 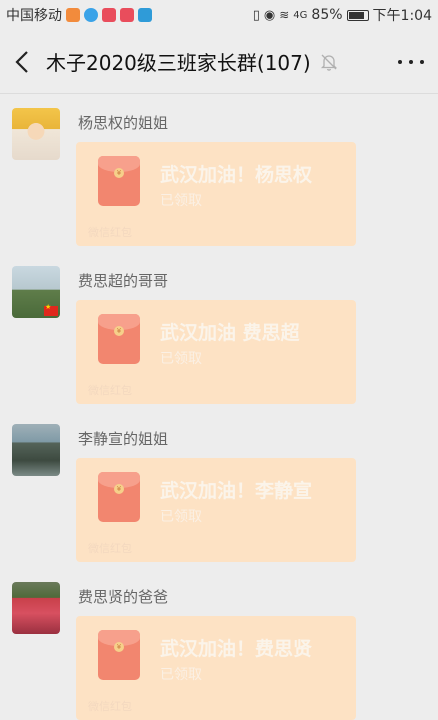 What do you see at coordinates (402, 16) in the screenshot?
I see `clock: 下午1:04` at bounding box center [402, 16].